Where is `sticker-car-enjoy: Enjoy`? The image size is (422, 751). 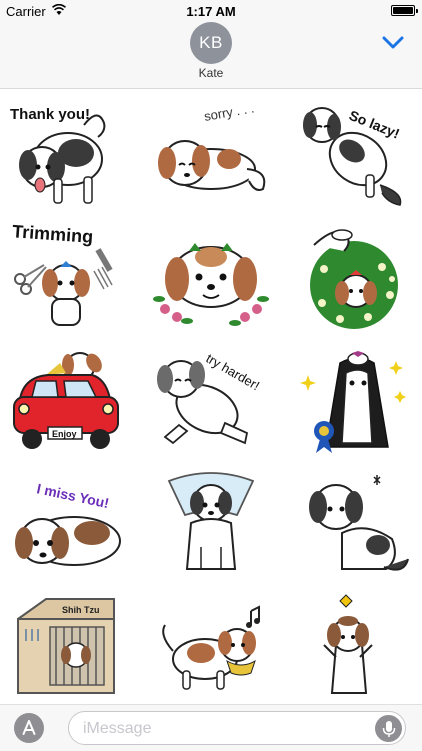
sticker-car-enjoy: Enjoy is located at coordinates (66, 397).